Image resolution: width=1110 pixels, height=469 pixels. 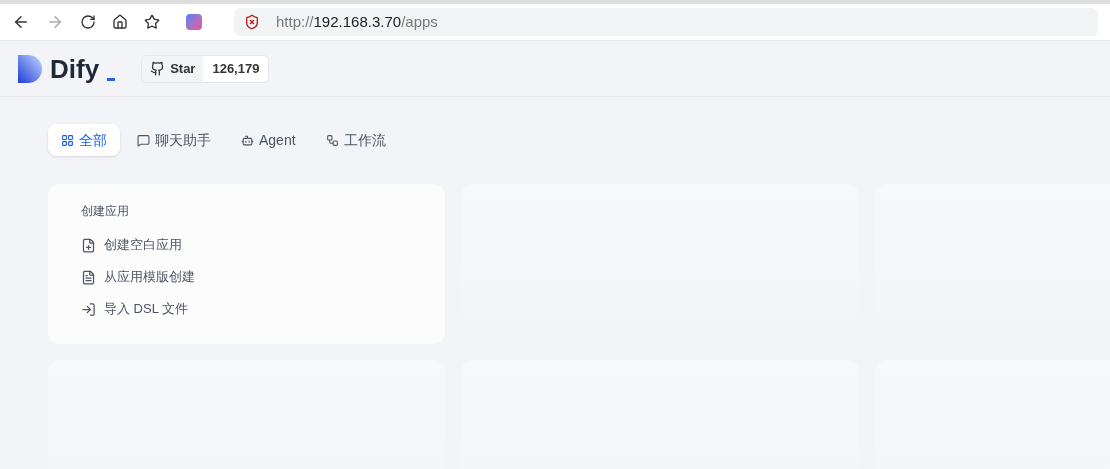 What do you see at coordinates (143, 140) in the screenshot?
I see `chat-bubble-icon` at bounding box center [143, 140].